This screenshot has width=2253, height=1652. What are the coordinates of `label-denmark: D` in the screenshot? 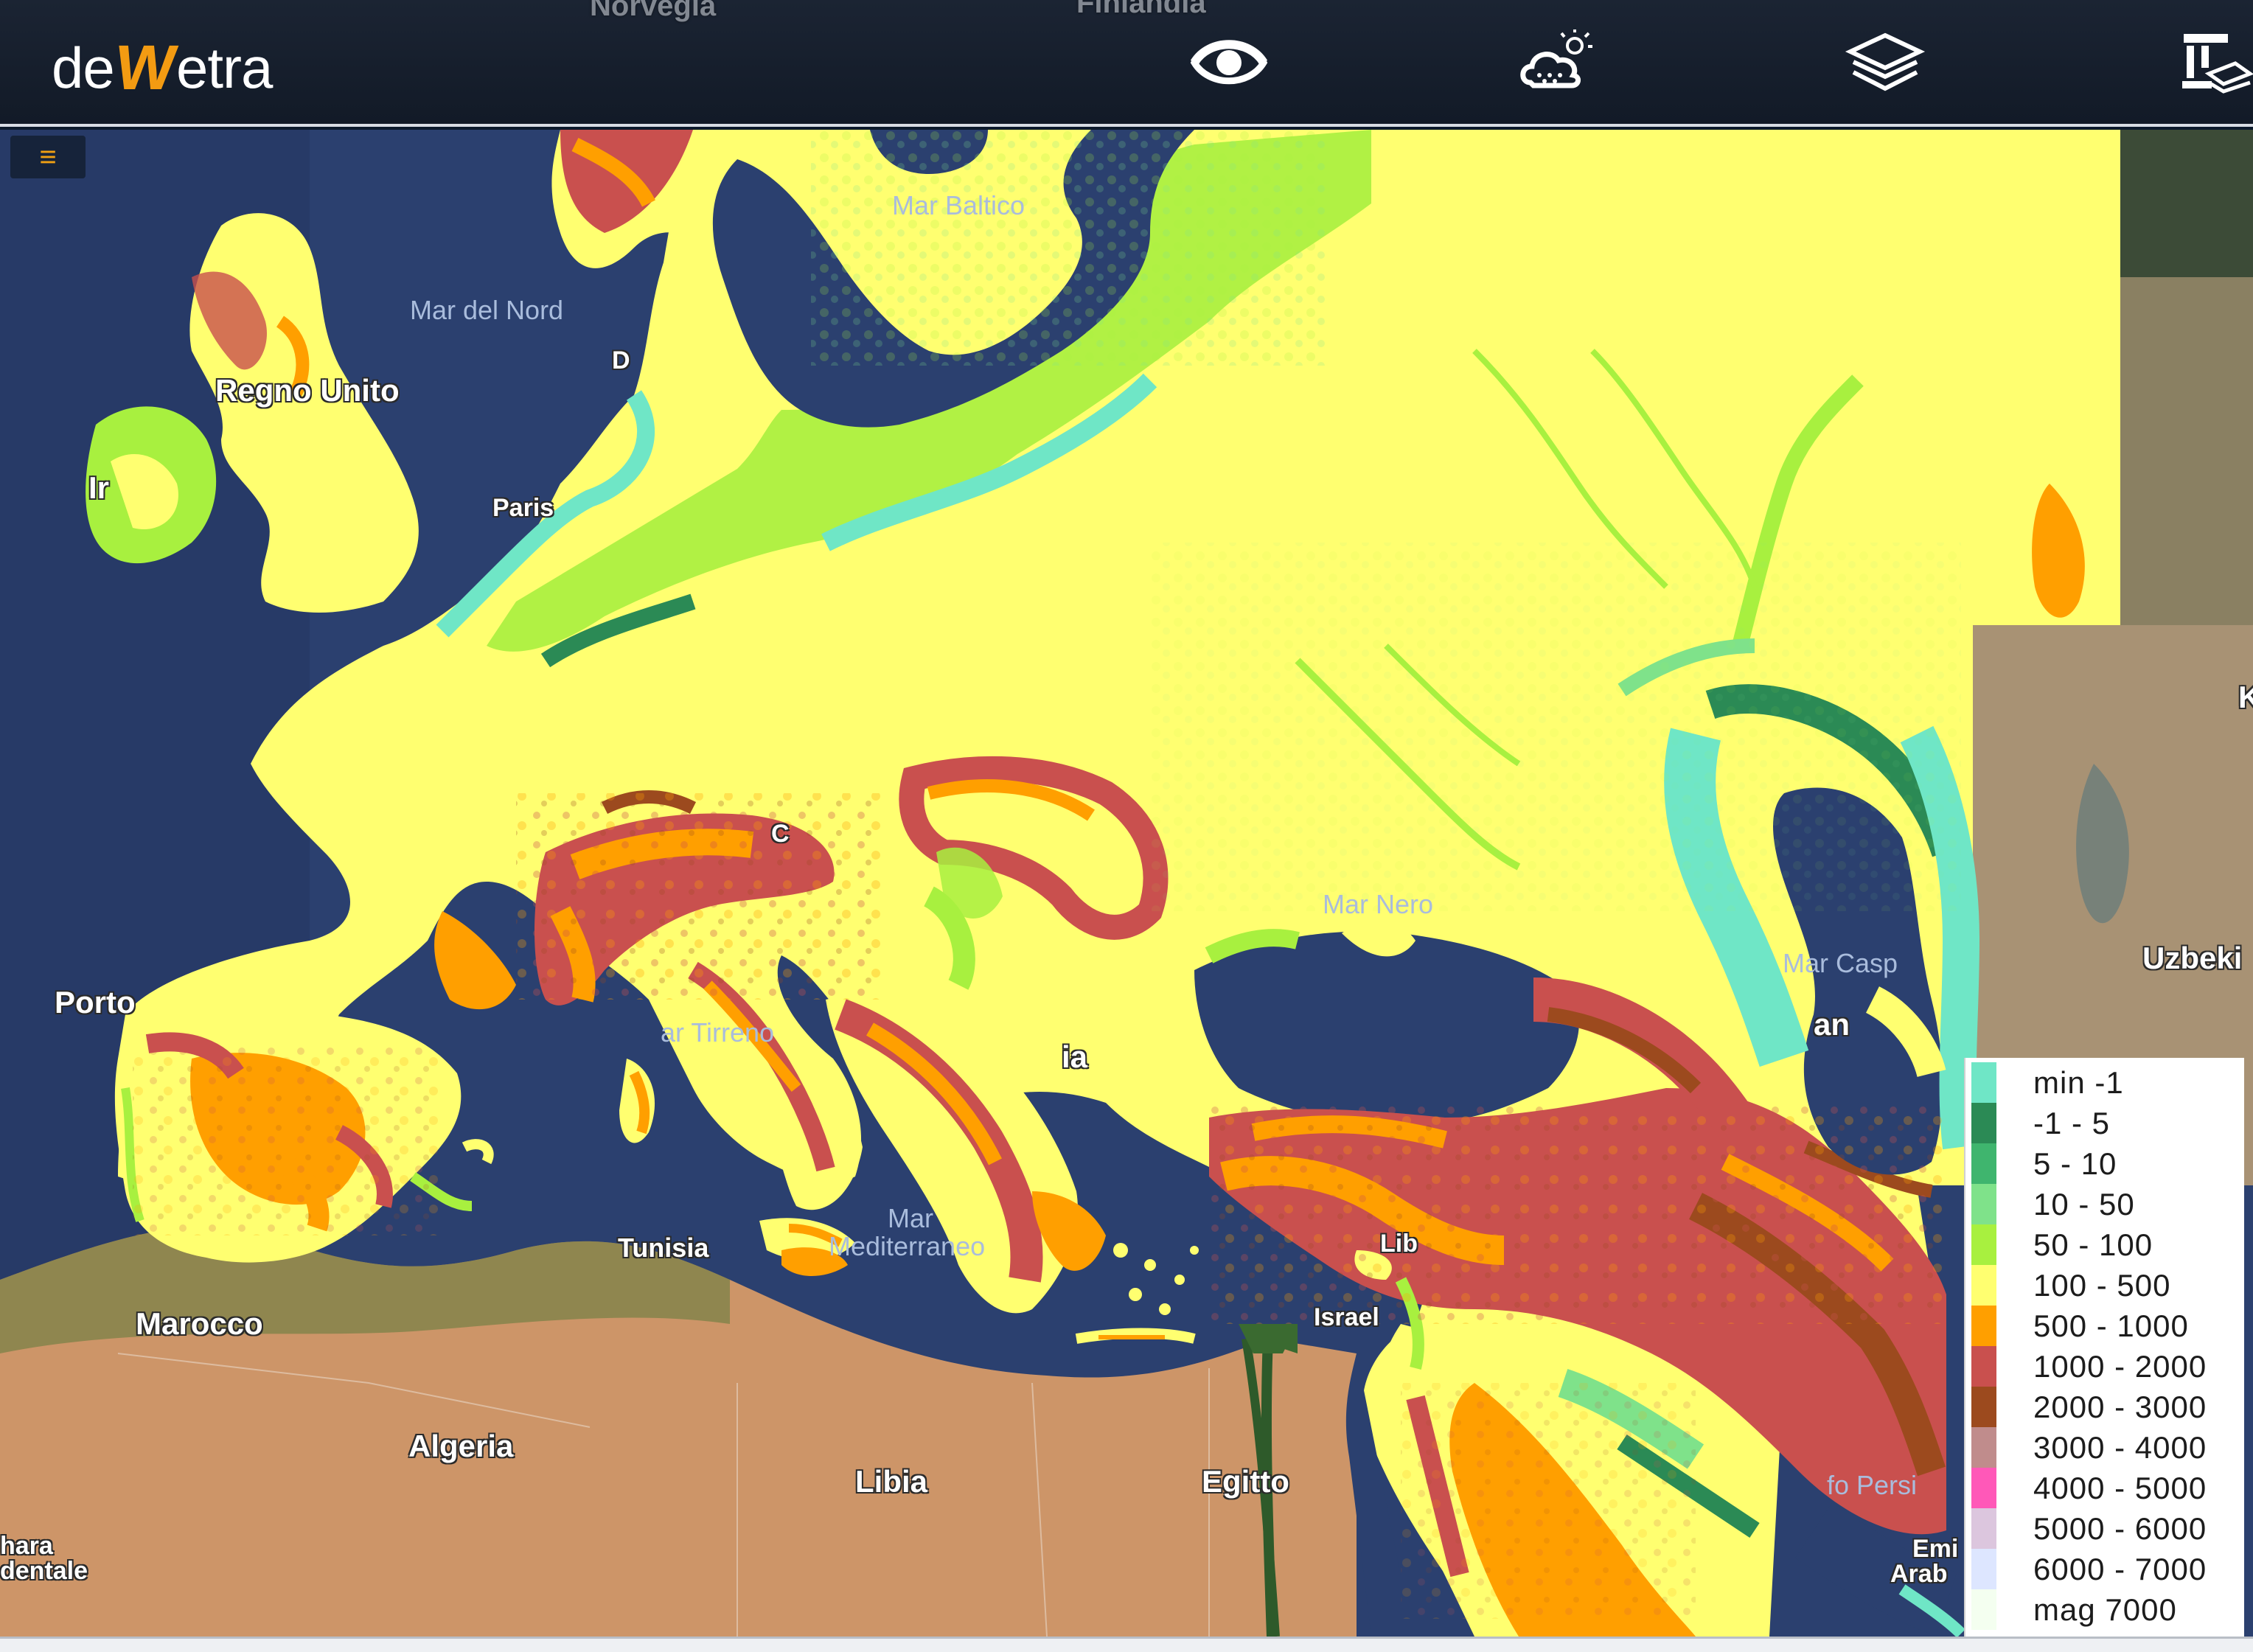 It's located at (621, 360).